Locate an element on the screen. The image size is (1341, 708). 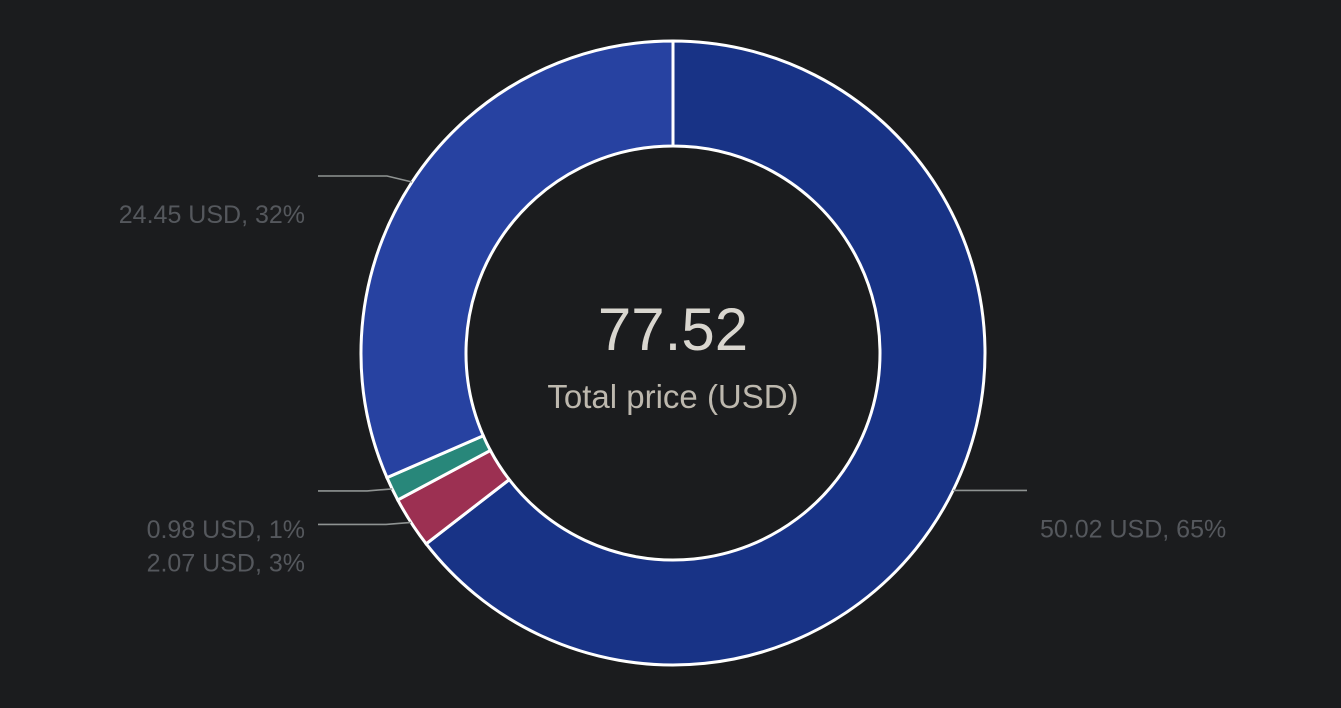
slice-value-label-3: 24.45 USD, 32% is located at coordinates (212, 215).